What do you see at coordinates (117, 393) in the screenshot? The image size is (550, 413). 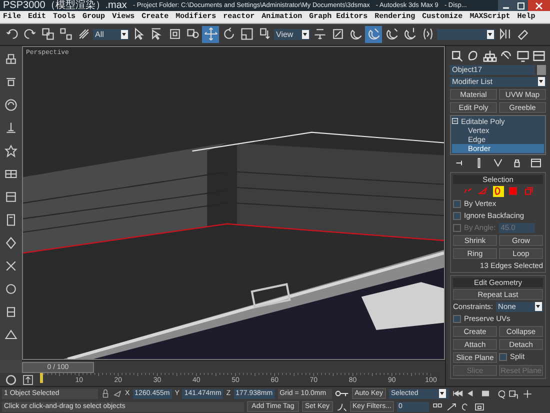 I see `cursor-icon` at bounding box center [117, 393].